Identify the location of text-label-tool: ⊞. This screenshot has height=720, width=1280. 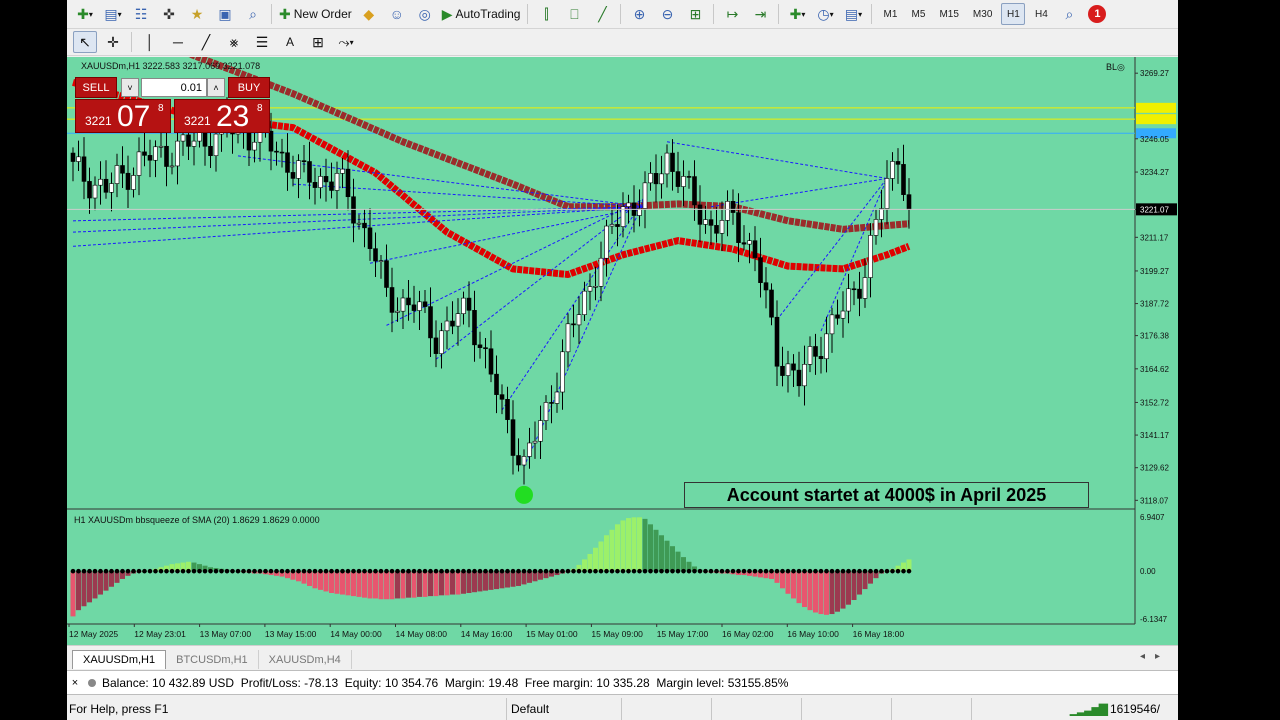
(318, 42).